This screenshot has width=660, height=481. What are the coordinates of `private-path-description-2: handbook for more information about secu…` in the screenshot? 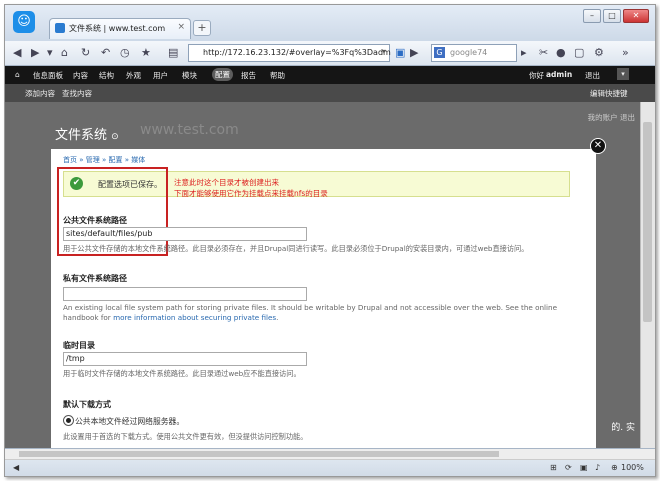 It's located at (170, 317).